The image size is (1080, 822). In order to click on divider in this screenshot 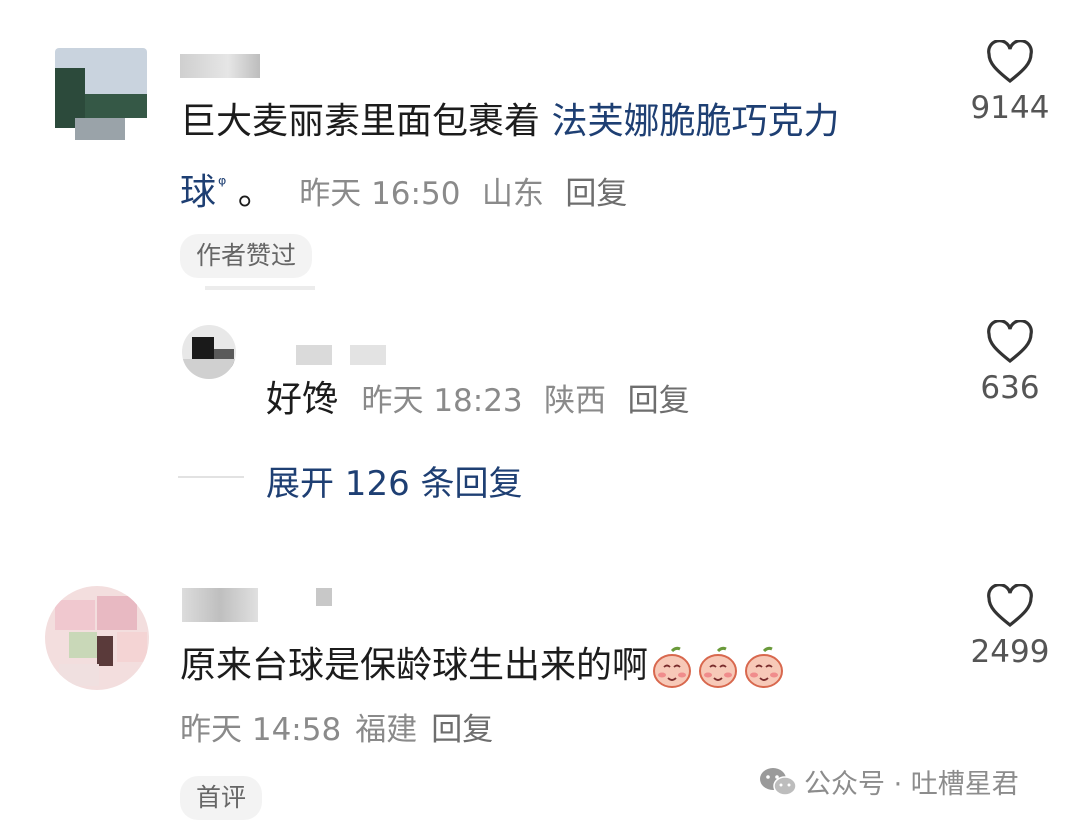, I will do `click(260, 288)`.